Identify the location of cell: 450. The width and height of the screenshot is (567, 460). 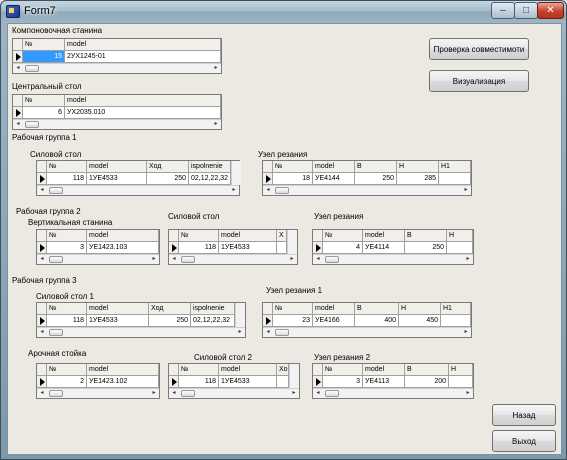
(420, 321).